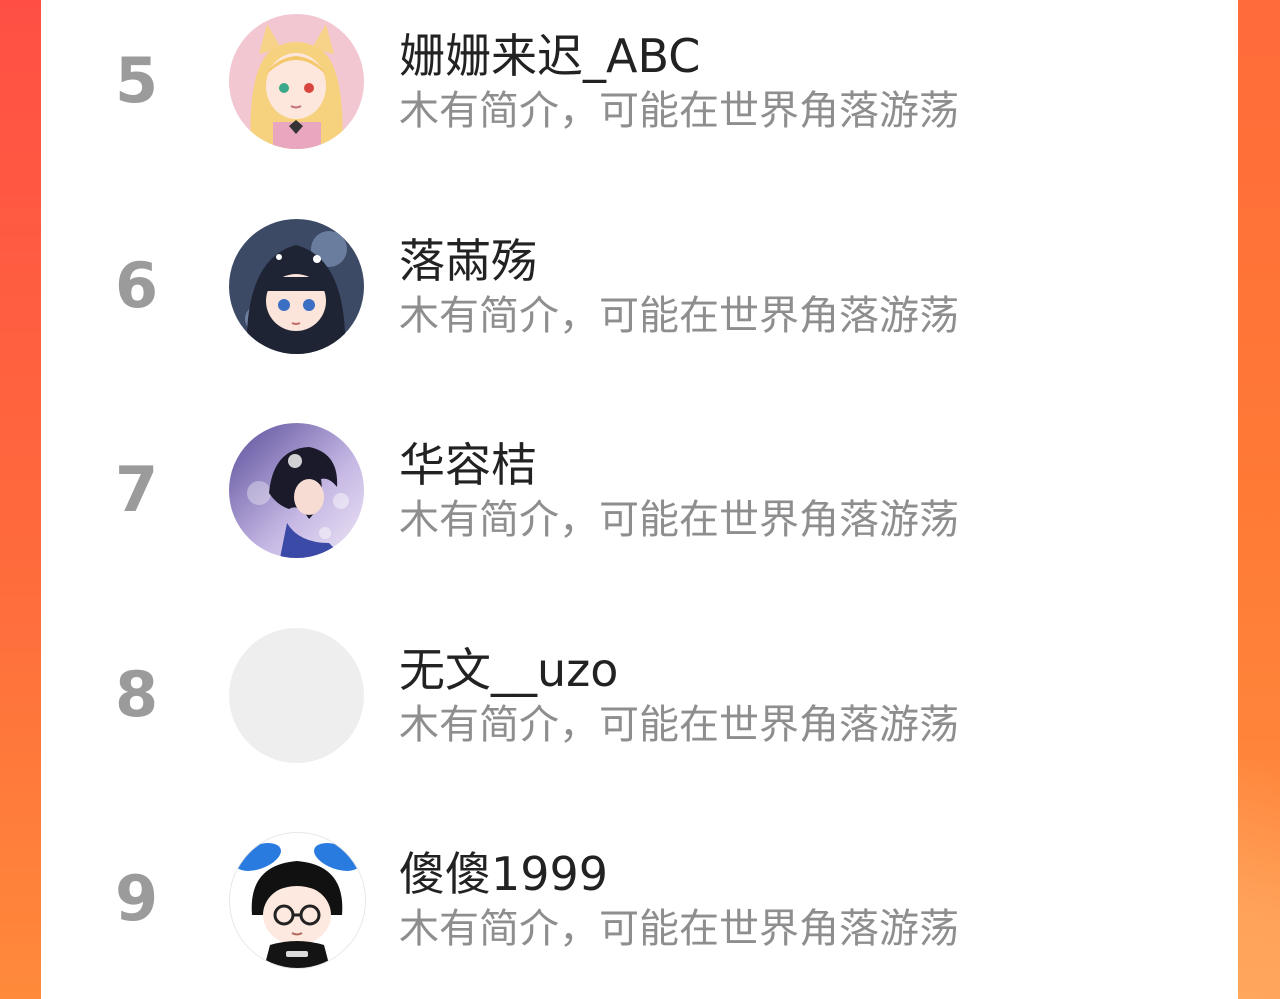  What do you see at coordinates (137, 694) in the screenshot?
I see `rank-number: 8` at bounding box center [137, 694].